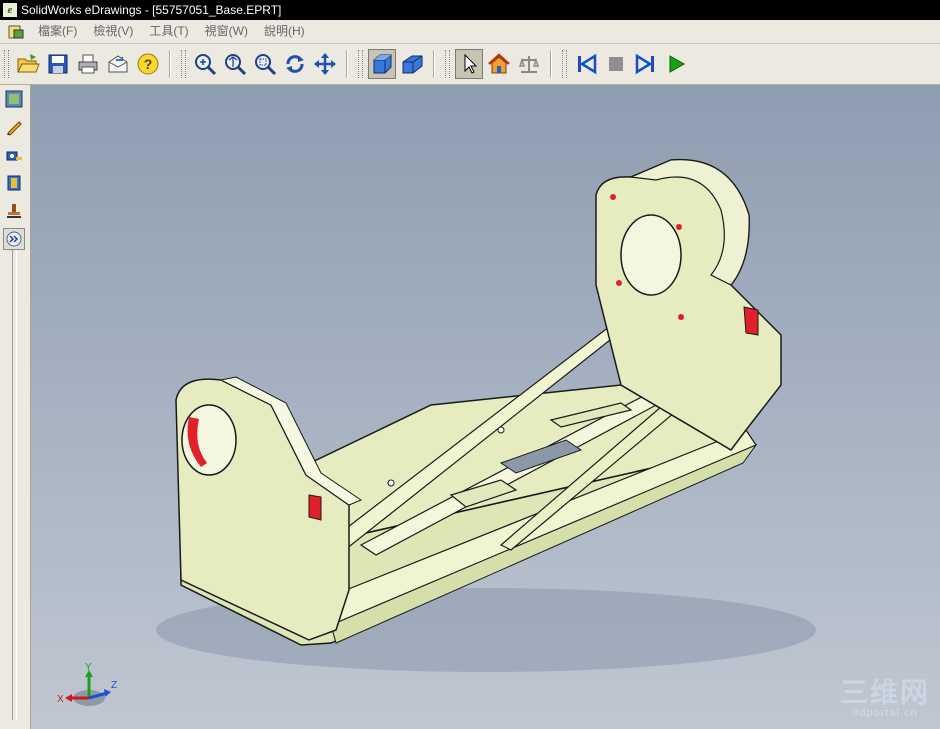 The image size is (940, 729). Describe the element at coordinates (14, 485) in the screenshot. I see `panel-splitter` at that location.